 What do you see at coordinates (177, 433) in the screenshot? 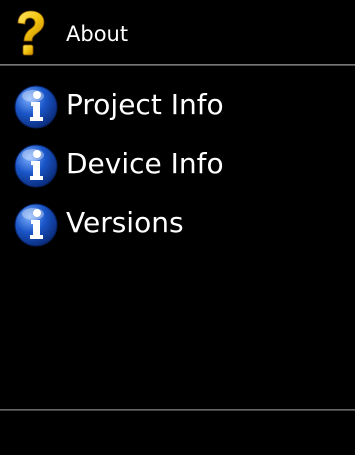
I see `footer-bar` at bounding box center [177, 433].